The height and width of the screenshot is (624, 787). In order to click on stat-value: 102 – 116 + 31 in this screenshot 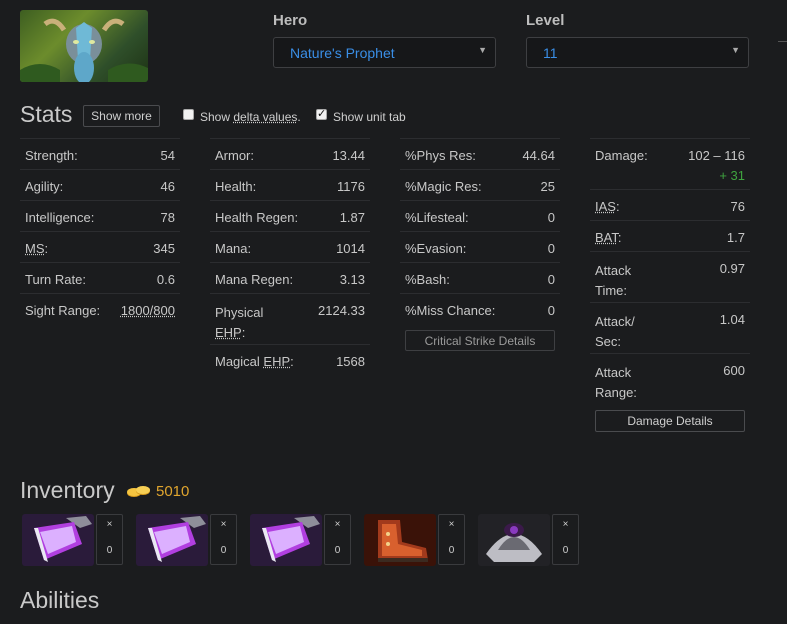, I will do `click(716, 166)`.